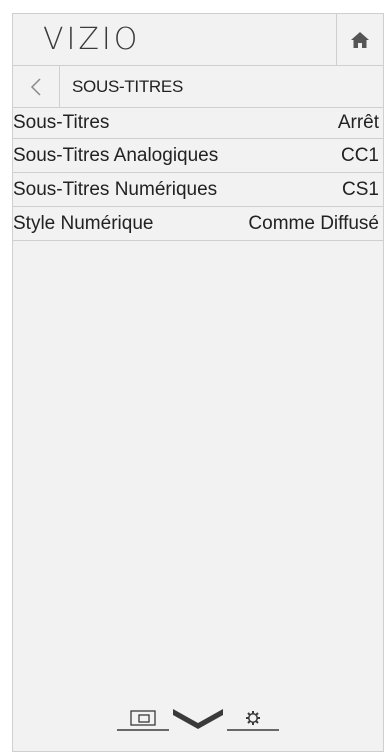 This screenshot has height=752, width=384. I want to click on menu-item-value: Arrêt, so click(358, 122).